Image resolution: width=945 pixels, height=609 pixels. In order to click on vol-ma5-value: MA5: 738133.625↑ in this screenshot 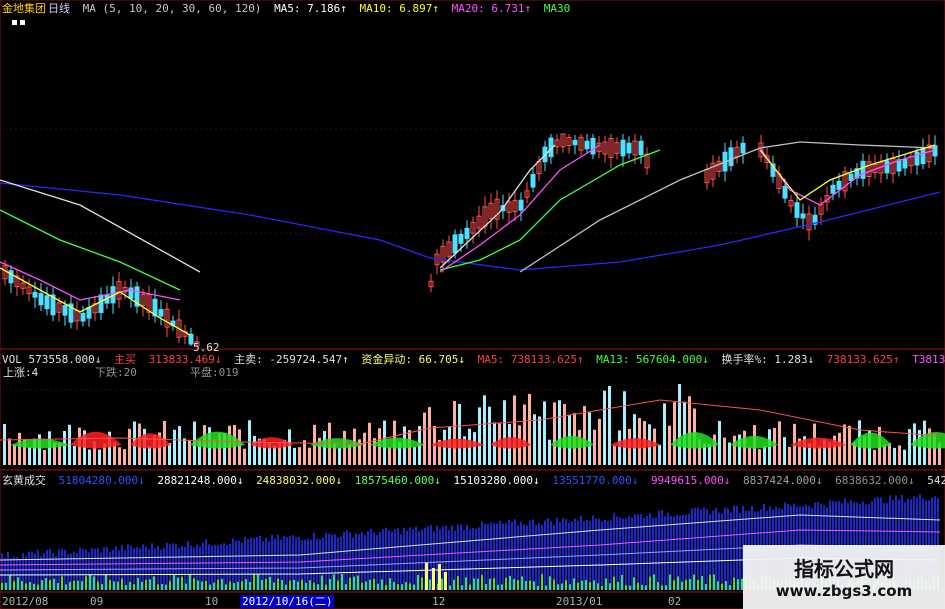, I will do `click(530, 359)`.